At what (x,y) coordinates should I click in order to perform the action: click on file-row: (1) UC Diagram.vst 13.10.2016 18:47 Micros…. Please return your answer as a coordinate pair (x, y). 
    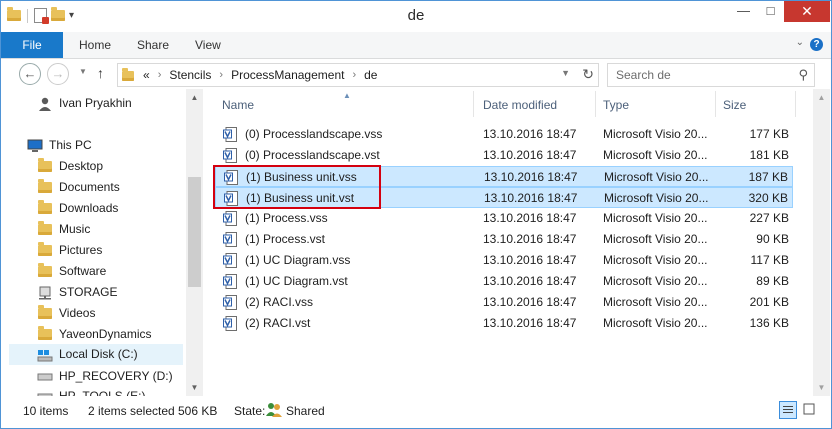
    Looking at the image, I should click on (504, 281).